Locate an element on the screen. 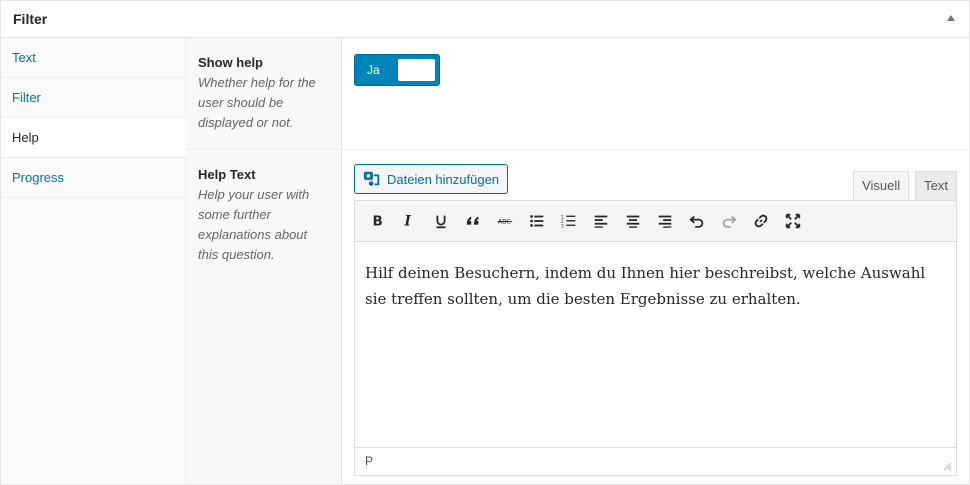 The width and height of the screenshot is (970, 485). svg-text: I is located at coordinates (408, 222).